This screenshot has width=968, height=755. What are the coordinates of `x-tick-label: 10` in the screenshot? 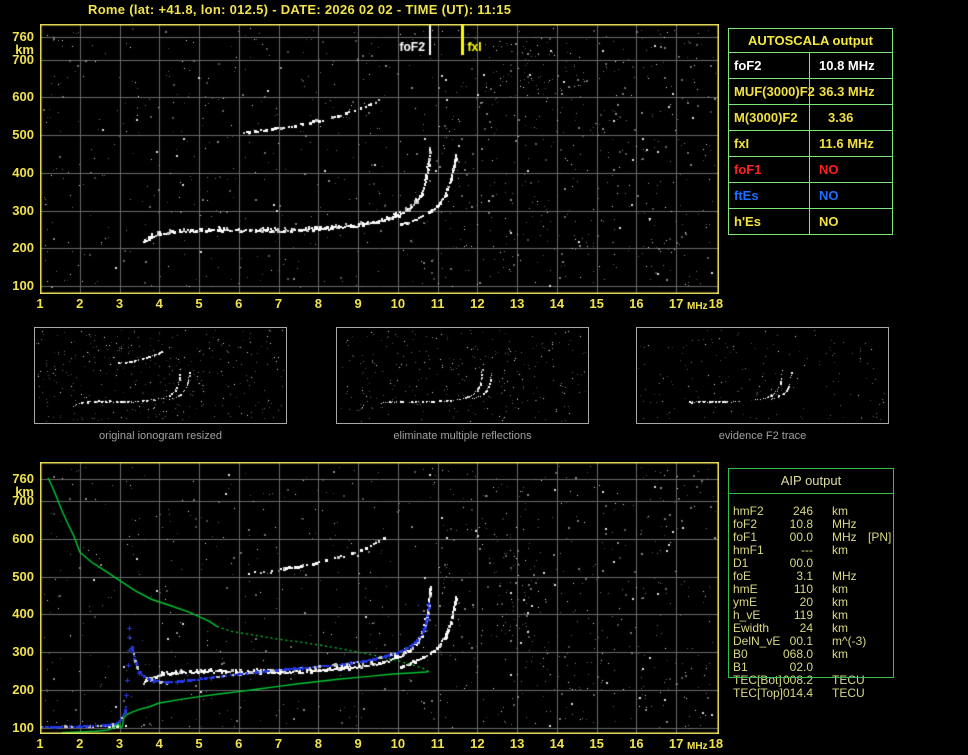 It's located at (398, 743).